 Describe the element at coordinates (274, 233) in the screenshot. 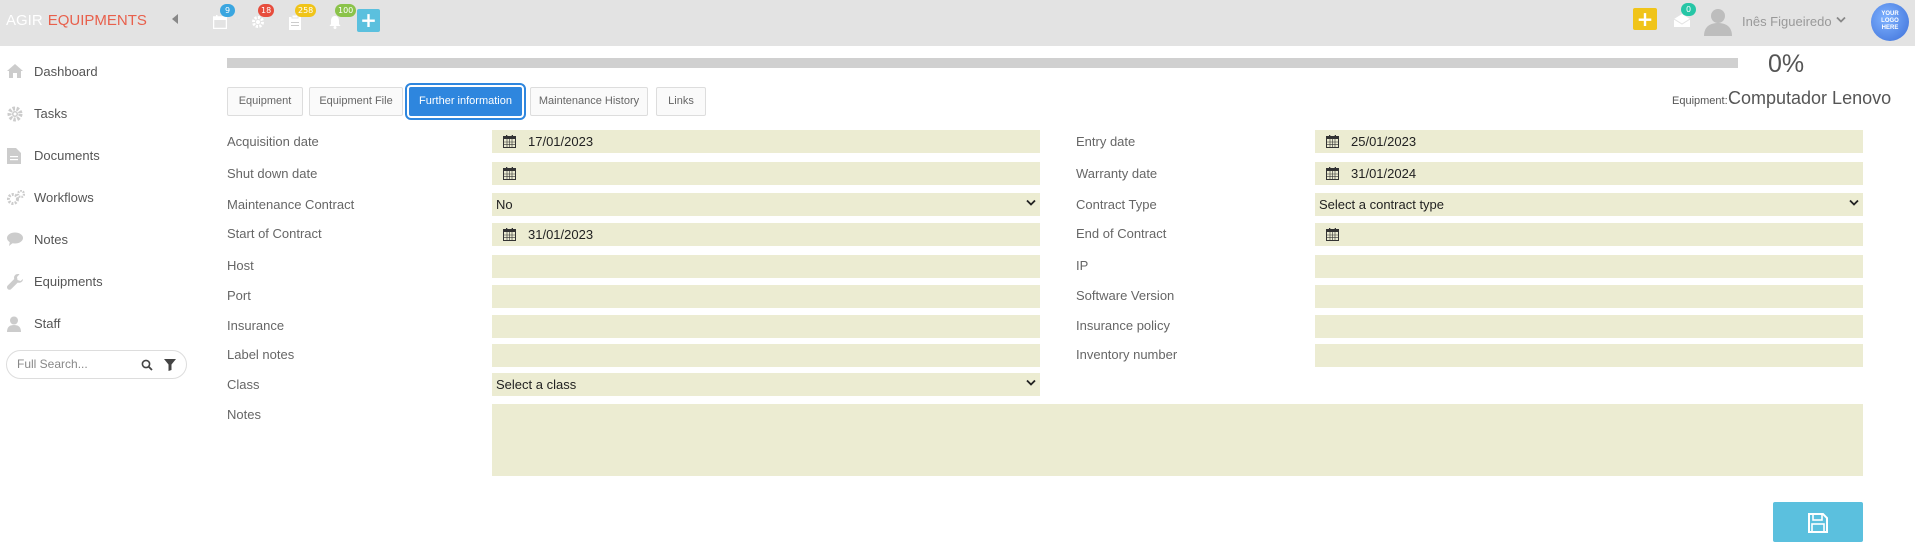

I see `start-of-contract-label: Start of Contract` at that location.